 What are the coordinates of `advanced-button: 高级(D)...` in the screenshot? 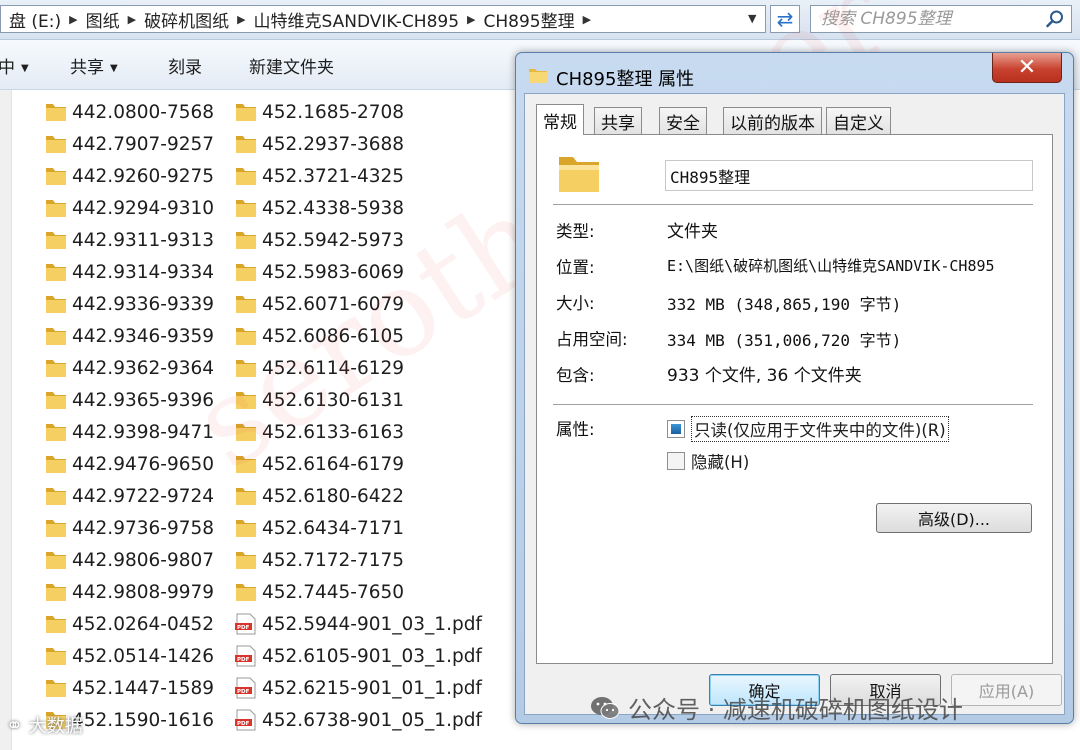 It's located at (954, 518).